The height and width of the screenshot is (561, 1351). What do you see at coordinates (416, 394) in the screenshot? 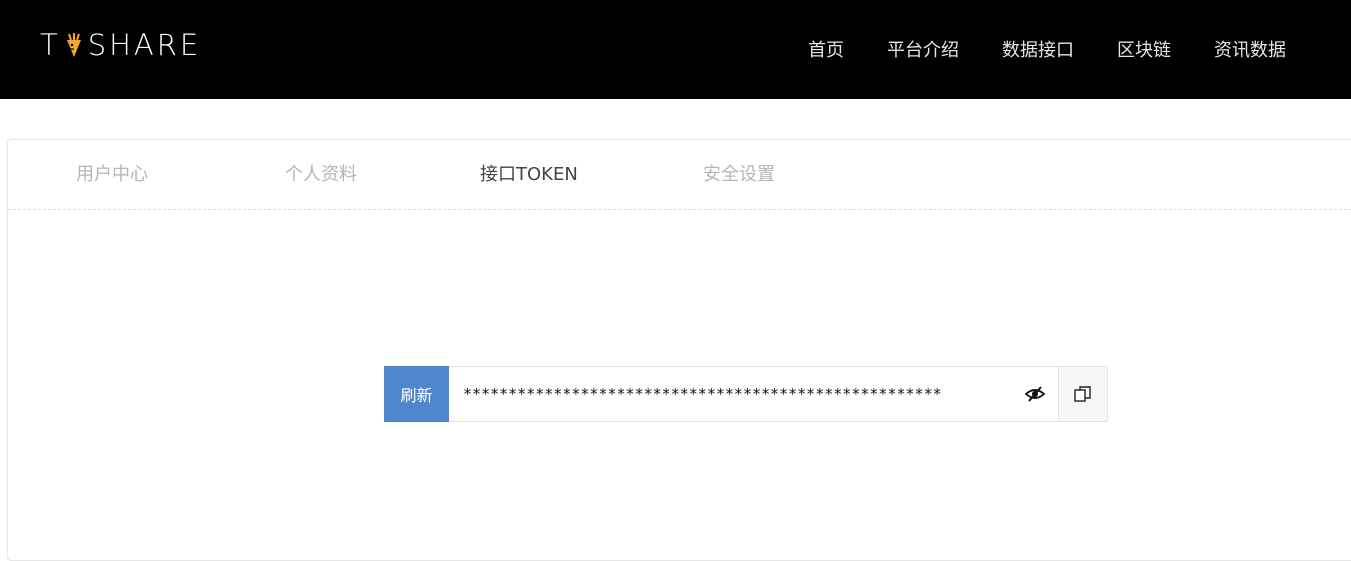
I see `refresh-token-button: 刷新` at bounding box center [416, 394].